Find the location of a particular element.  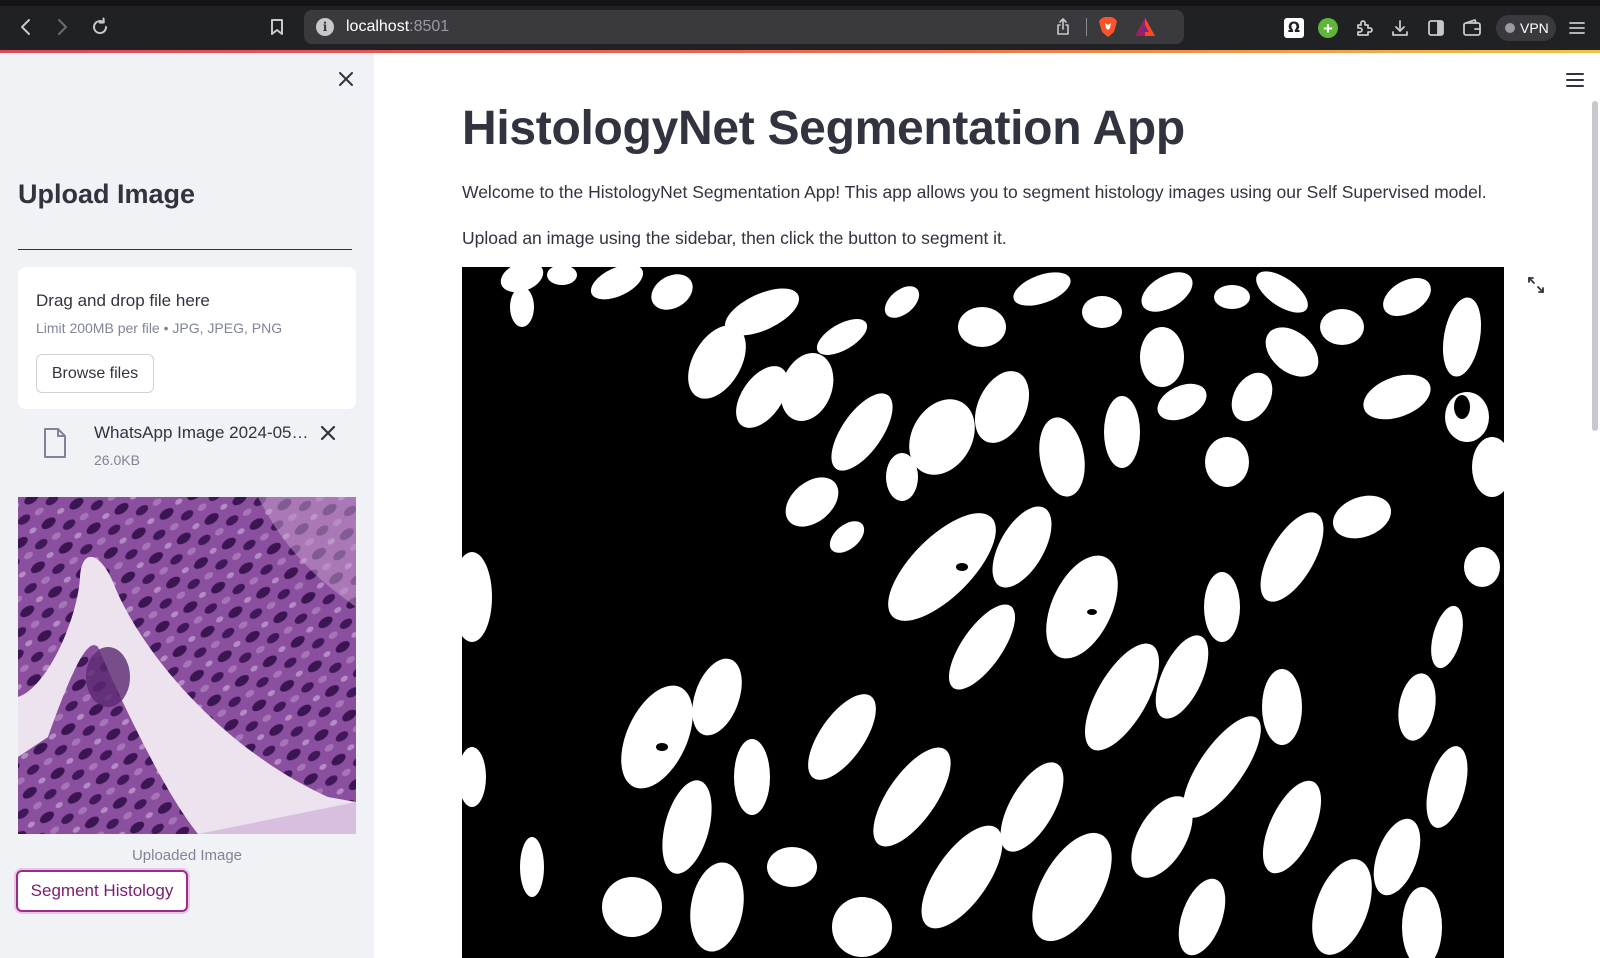

extensions-button is located at coordinates (1364, 28).